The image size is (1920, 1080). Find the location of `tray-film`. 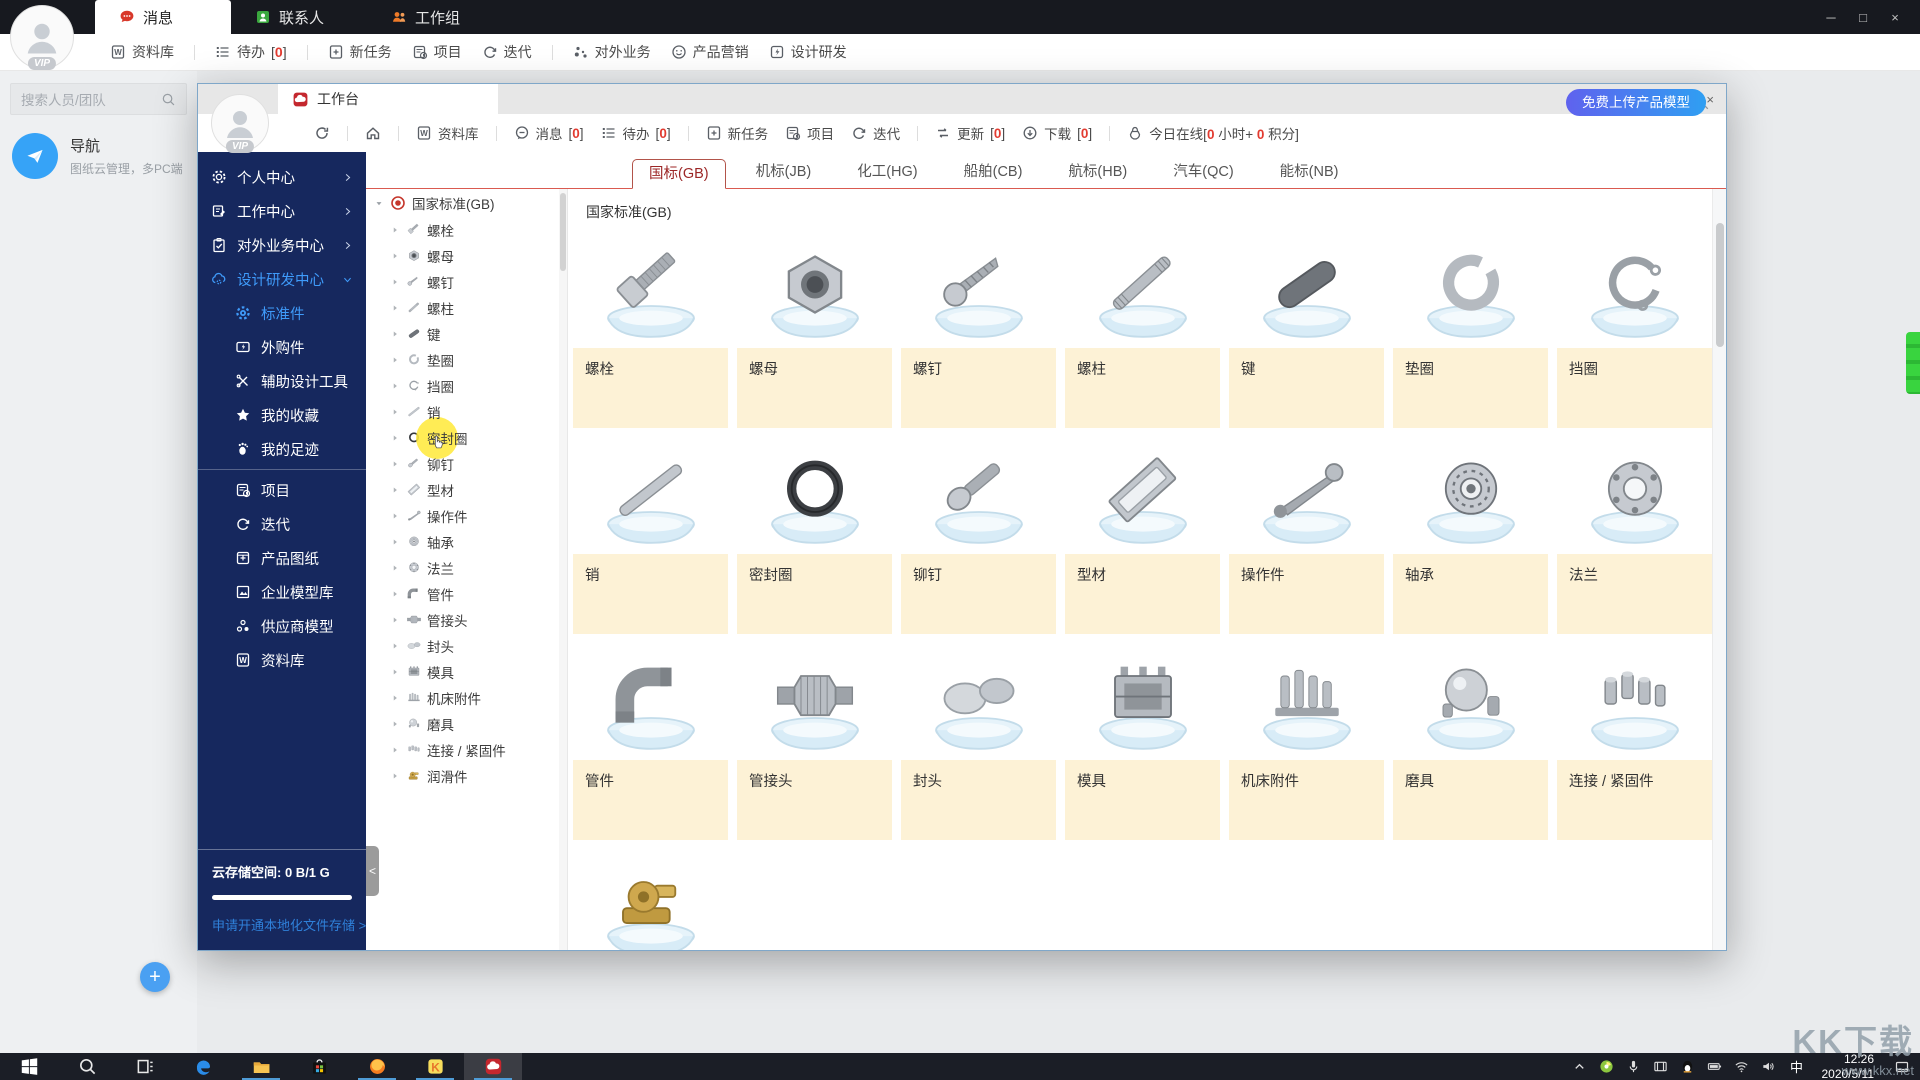

tray-film is located at coordinates (1660, 1066).